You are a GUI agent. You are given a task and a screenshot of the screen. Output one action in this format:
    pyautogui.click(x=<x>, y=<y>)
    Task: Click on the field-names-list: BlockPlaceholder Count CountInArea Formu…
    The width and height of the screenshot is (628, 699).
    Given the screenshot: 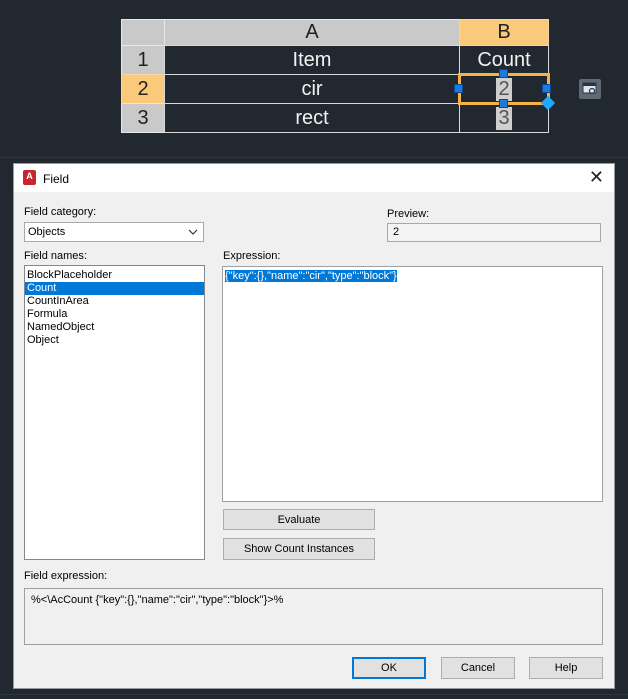 What is the action you would take?
    pyautogui.click(x=114, y=412)
    